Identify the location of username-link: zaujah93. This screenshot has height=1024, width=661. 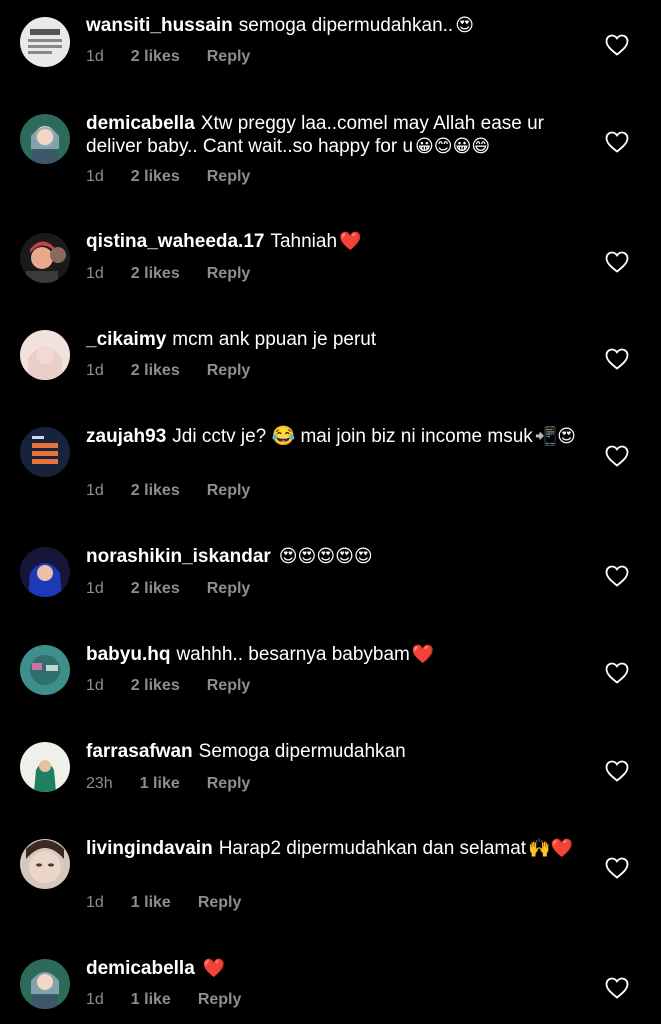
(126, 436).